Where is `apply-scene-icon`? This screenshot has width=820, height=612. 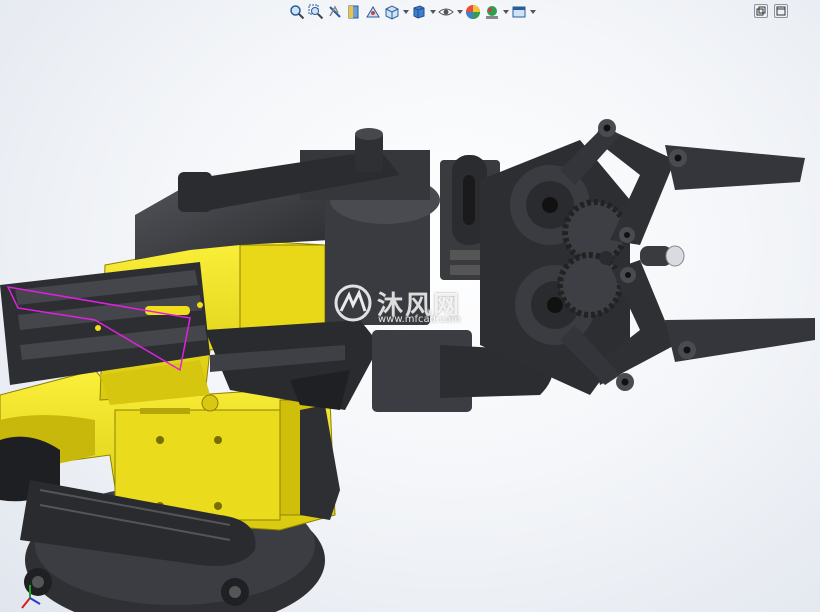 apply-scene-icon is located at coordinates (492, 12).